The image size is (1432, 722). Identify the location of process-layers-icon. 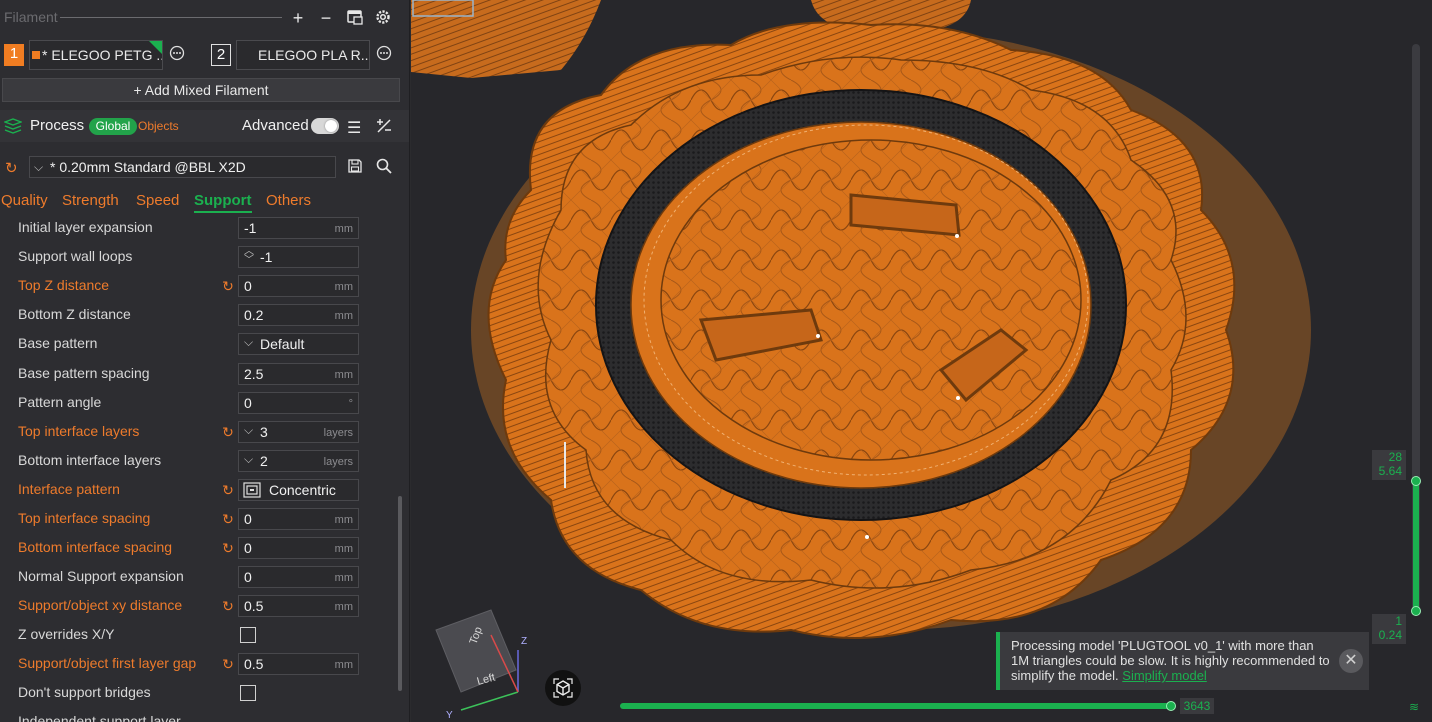
(13, 127).